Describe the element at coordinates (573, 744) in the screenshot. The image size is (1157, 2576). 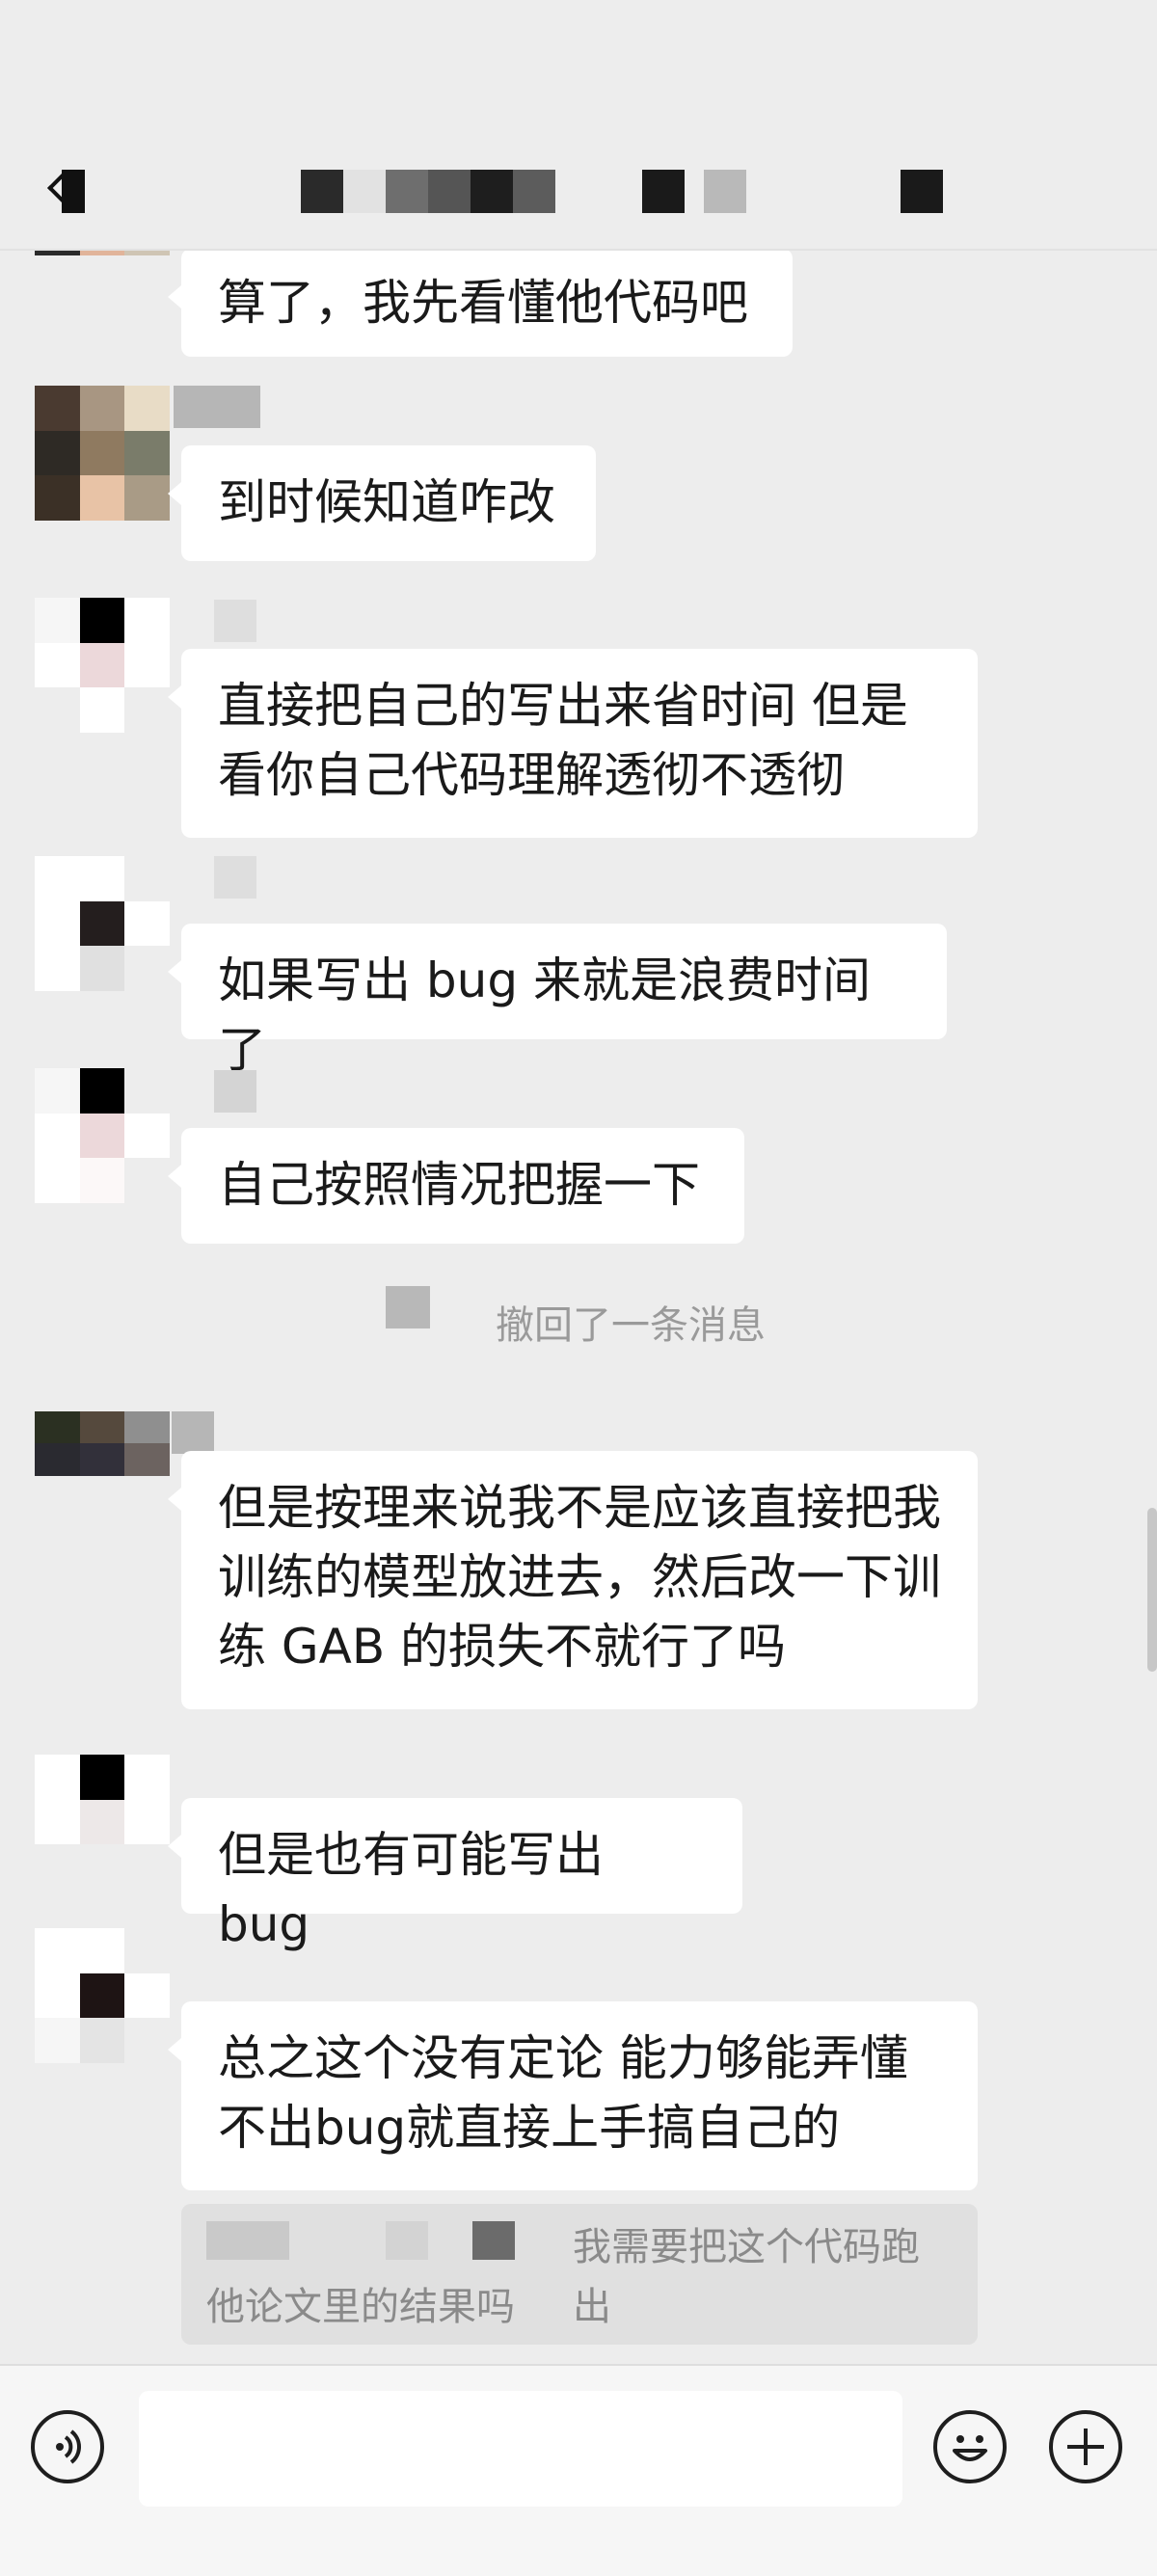
I see `message-bubble: 直接把自己的写出来省时间 但是 看你自己代码理解透彻不透彻` at that location.